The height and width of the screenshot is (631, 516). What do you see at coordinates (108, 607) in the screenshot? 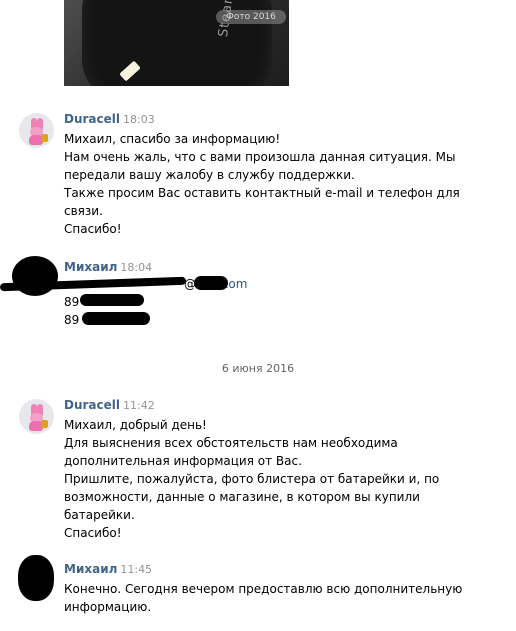
I see `message-line: информацию.` at bounding box center [108, 607].